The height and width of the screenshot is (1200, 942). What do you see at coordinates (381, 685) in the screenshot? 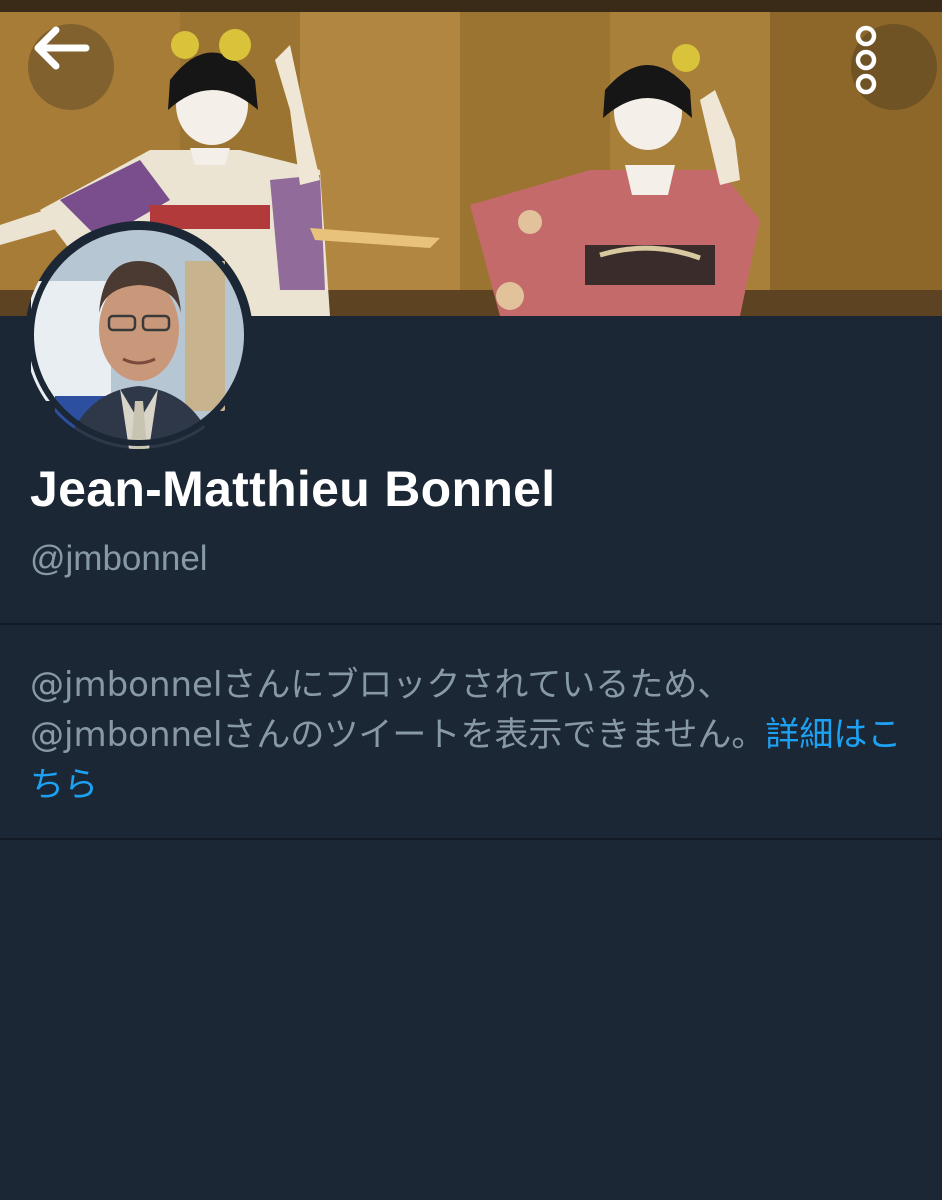
I see `blocked-notice-line1: @jmbonnelさんにブロックされているため、` at bounding box center [381, 685].